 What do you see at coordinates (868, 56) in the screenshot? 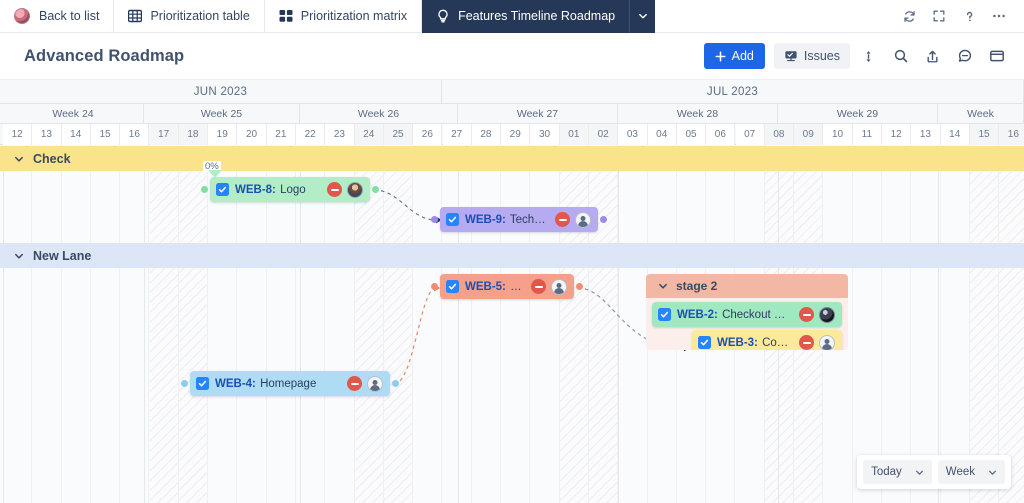
I see `sort-vertical-icon` at bounding box center [868, 56].